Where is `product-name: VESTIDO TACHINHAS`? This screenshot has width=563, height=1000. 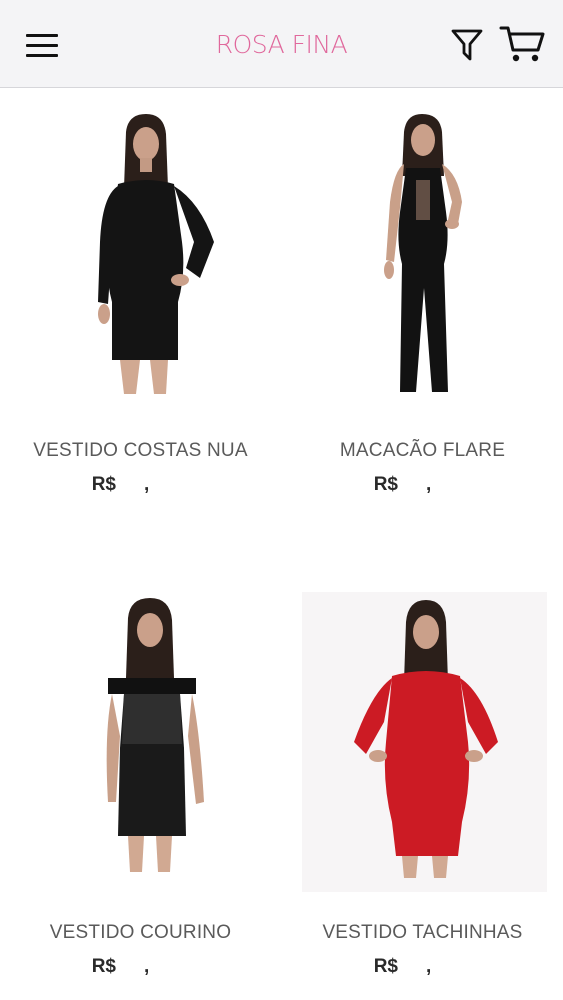
product-name: VESTIDO TACHINHAS is located at coordinates (422, 933).